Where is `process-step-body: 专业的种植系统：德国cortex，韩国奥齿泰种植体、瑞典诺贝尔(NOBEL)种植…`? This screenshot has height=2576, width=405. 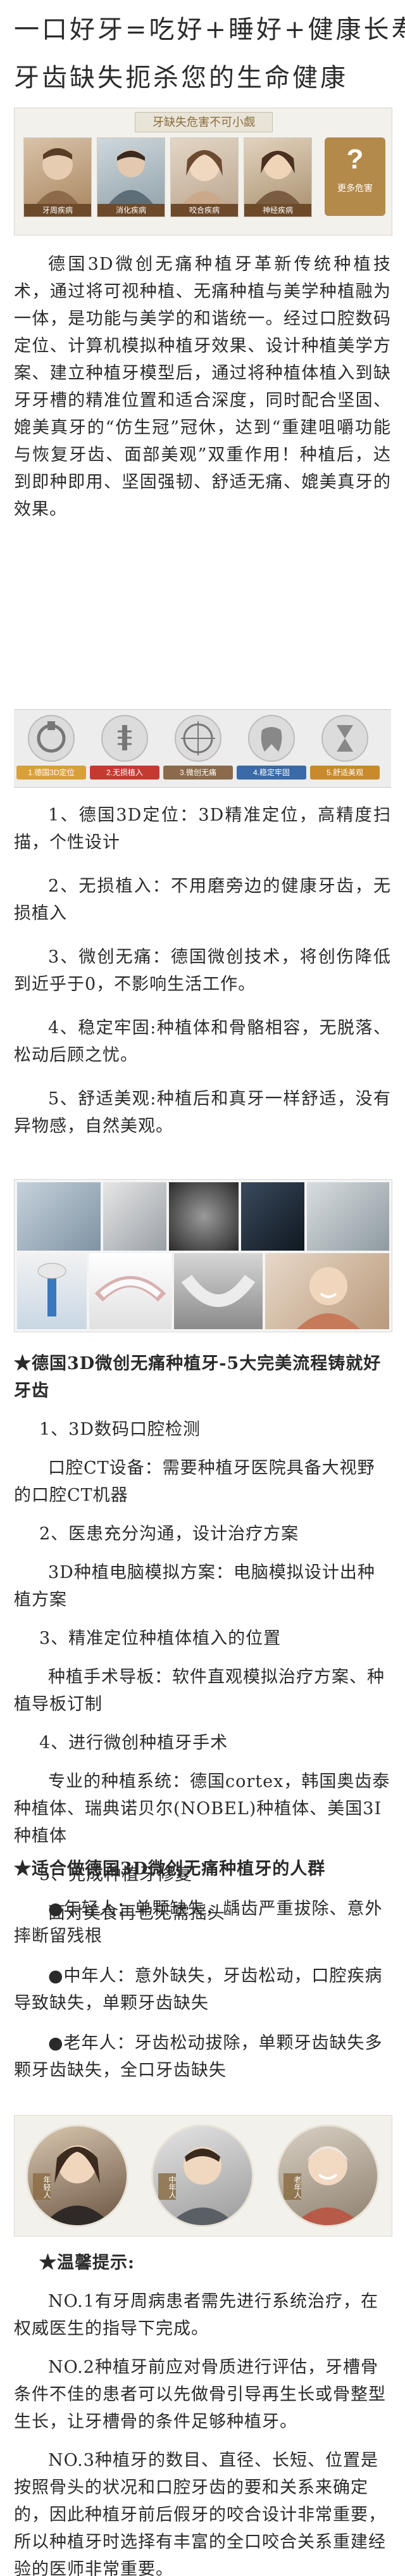 process-step-body: 专业的种植系统：德国cortex，韩国奥齿泰种植体、瑞典诺贝尔(NOBEL)种植… is located at coordinates (202, 1809).